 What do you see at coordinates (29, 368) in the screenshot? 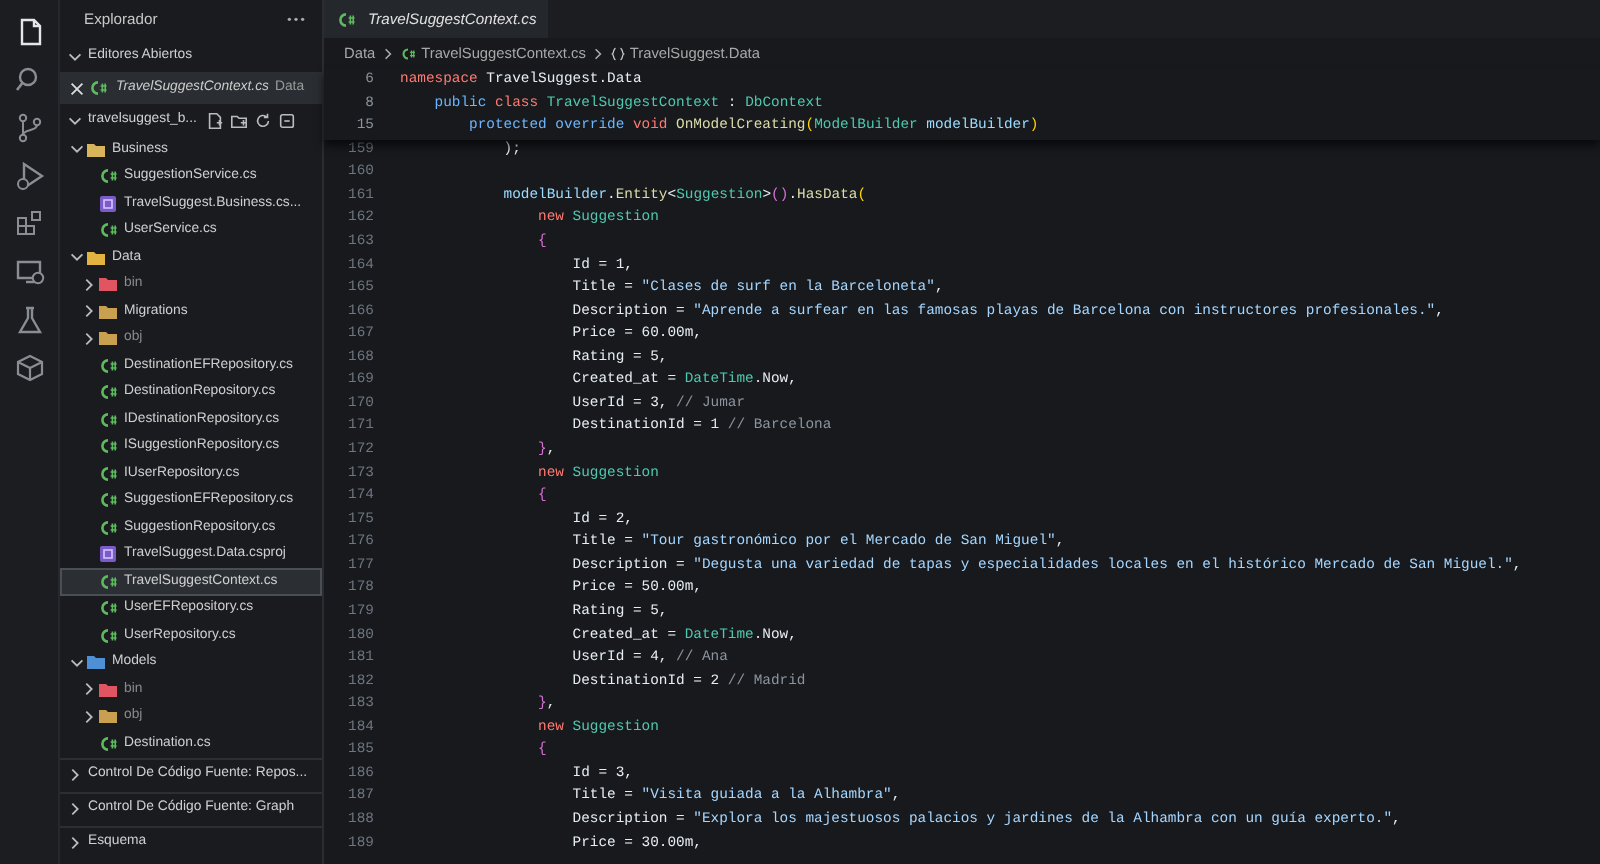
I see `cube-icon` at bounding box center [29, 368].